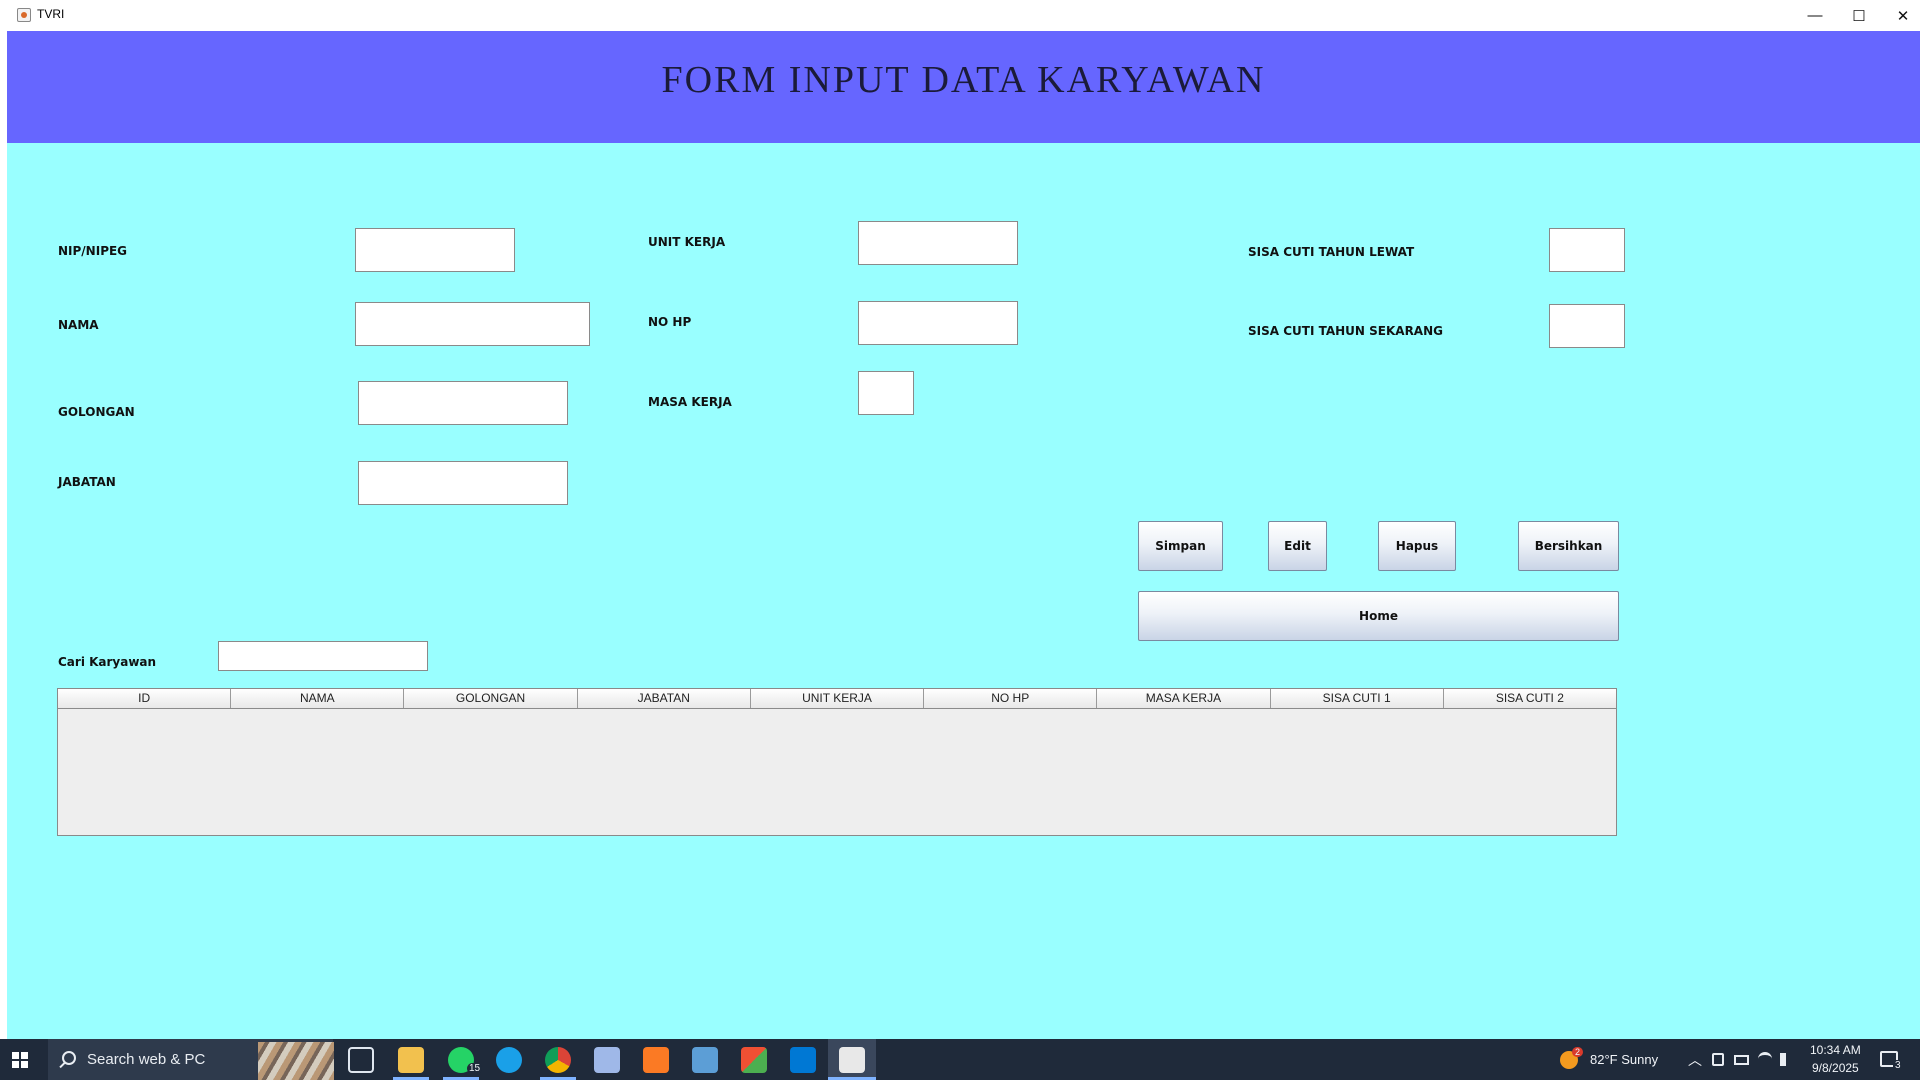 This screenshot has width=1920, height=1080. I want to click on nip-field, so click(435, 250).